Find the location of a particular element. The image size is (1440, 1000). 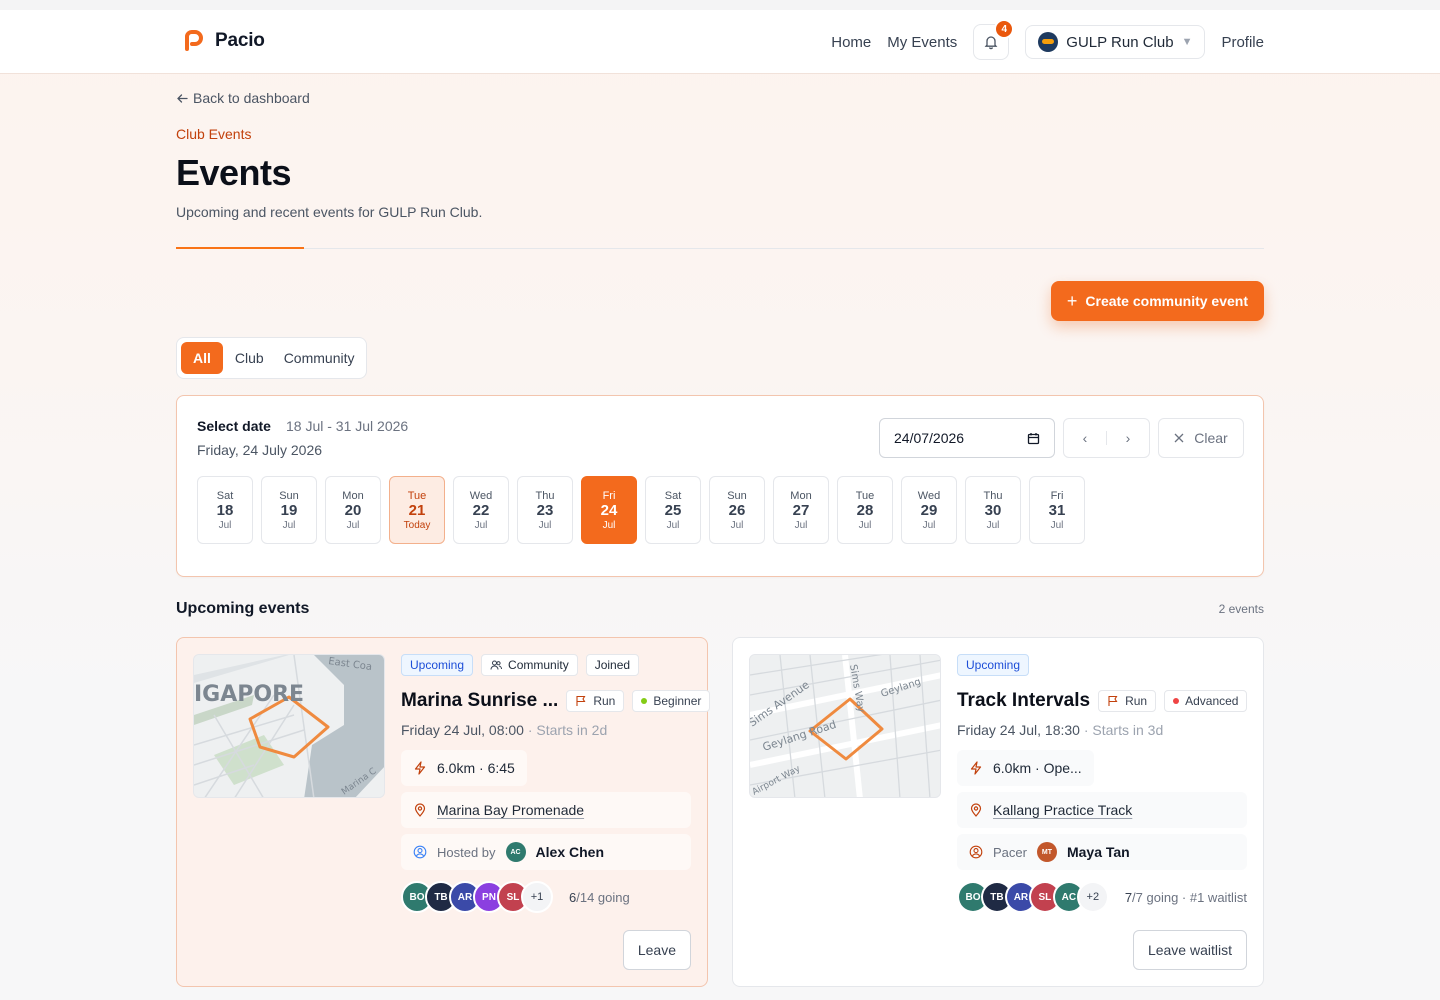

leave-waitlist-button: Leave waitlist is located at coordinates (1189, 950).